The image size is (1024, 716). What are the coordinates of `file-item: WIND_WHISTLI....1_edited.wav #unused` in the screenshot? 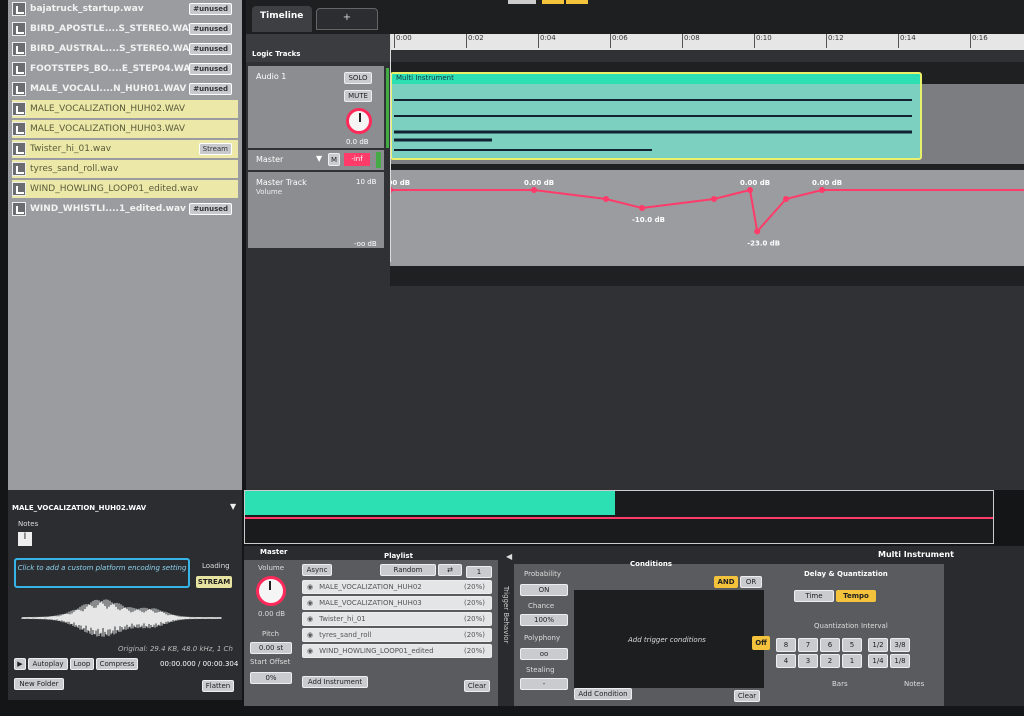 It's located at (125, 209).